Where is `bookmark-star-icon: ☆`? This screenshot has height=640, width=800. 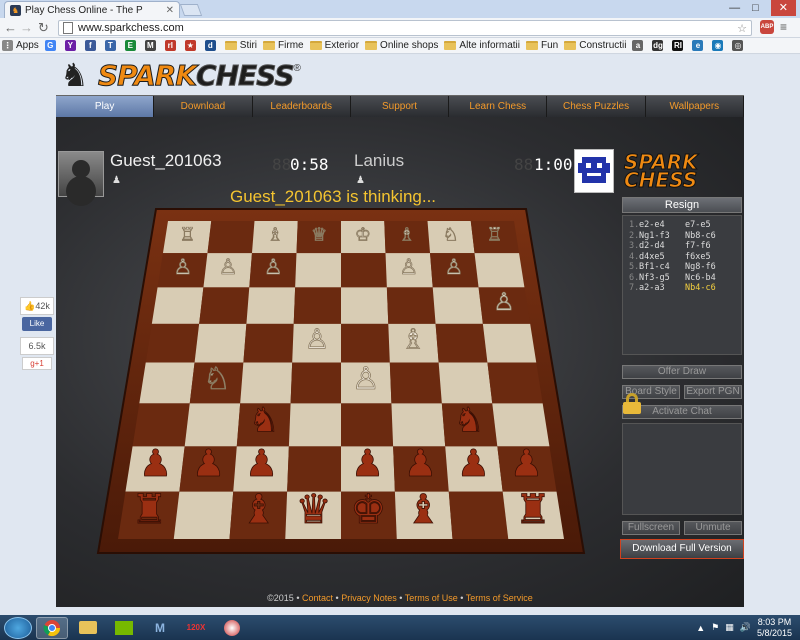
bookmark-star-icon: ☆ is located at coordinates (742, 28).